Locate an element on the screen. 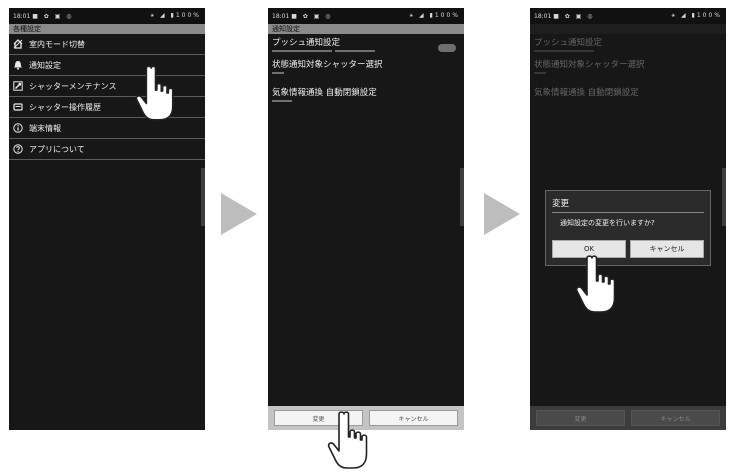 This screenshot has width=729, height=476. house-mode-icon is located at coordinates (18, 44).